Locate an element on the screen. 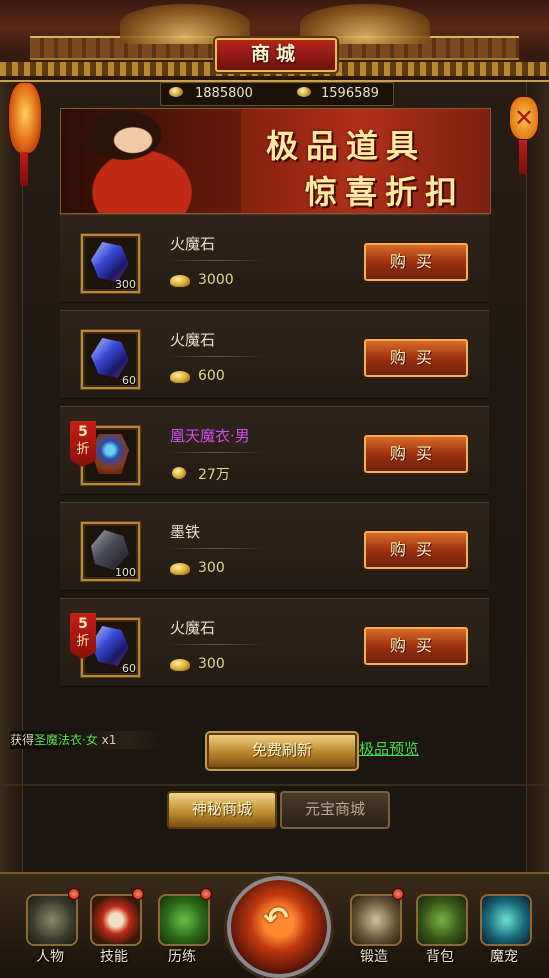  item-price: 3000 is located at coordinates (216, 280).